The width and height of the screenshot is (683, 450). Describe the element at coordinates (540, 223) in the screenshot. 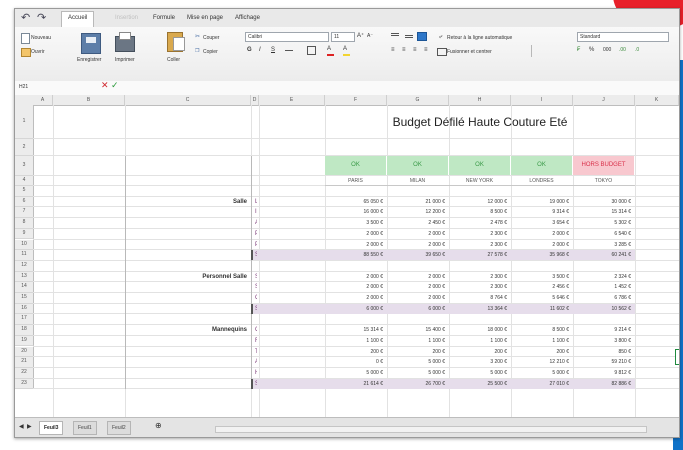

I see `budget-value: 3 654 €` at that location.